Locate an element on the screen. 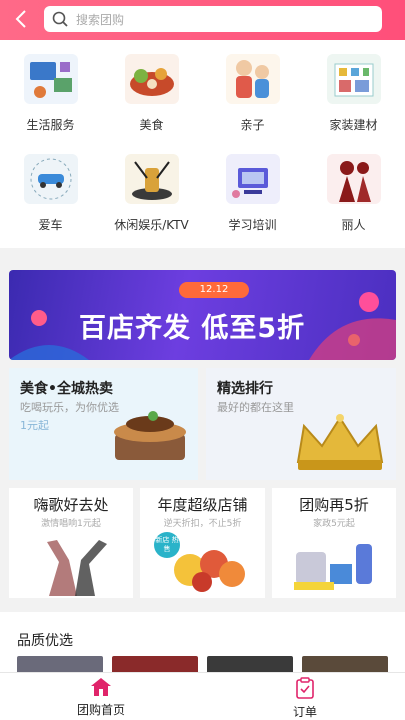 The width and height of the screenshot is (405, 720). training-icon is located at coordinates (252, 179).